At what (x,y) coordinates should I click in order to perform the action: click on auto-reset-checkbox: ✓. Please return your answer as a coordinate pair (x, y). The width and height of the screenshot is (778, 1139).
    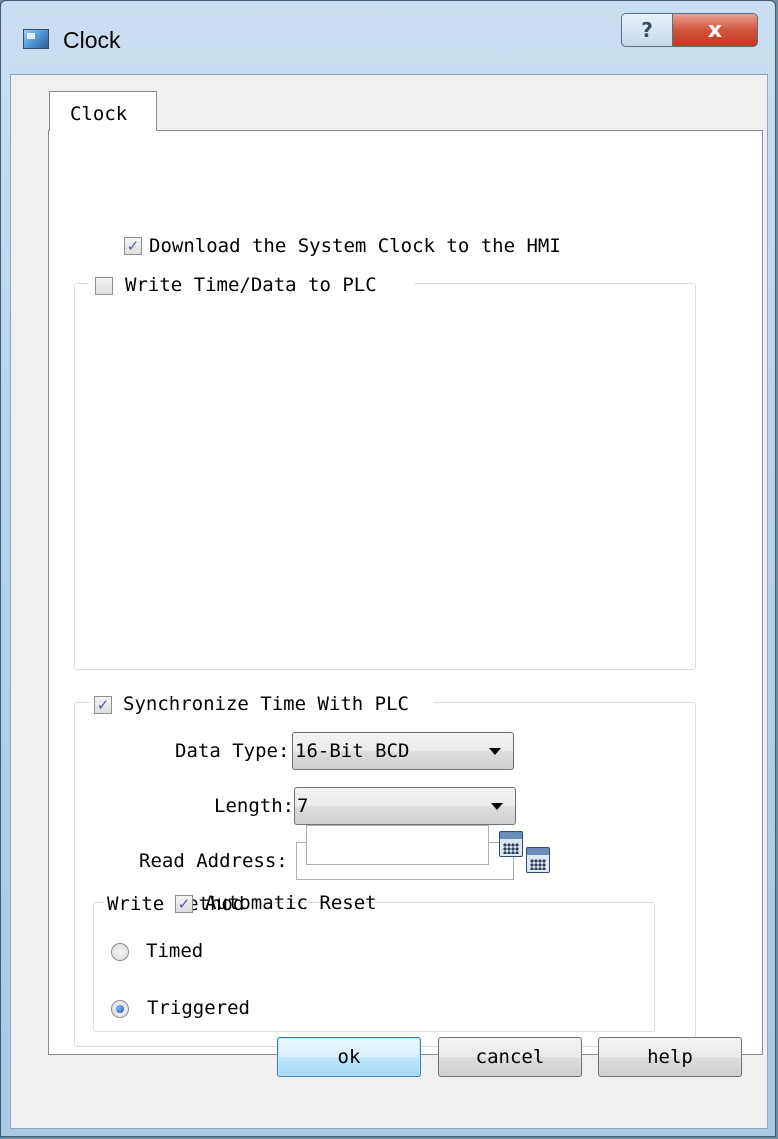
    Looking at the image, I should click on (184, 904).